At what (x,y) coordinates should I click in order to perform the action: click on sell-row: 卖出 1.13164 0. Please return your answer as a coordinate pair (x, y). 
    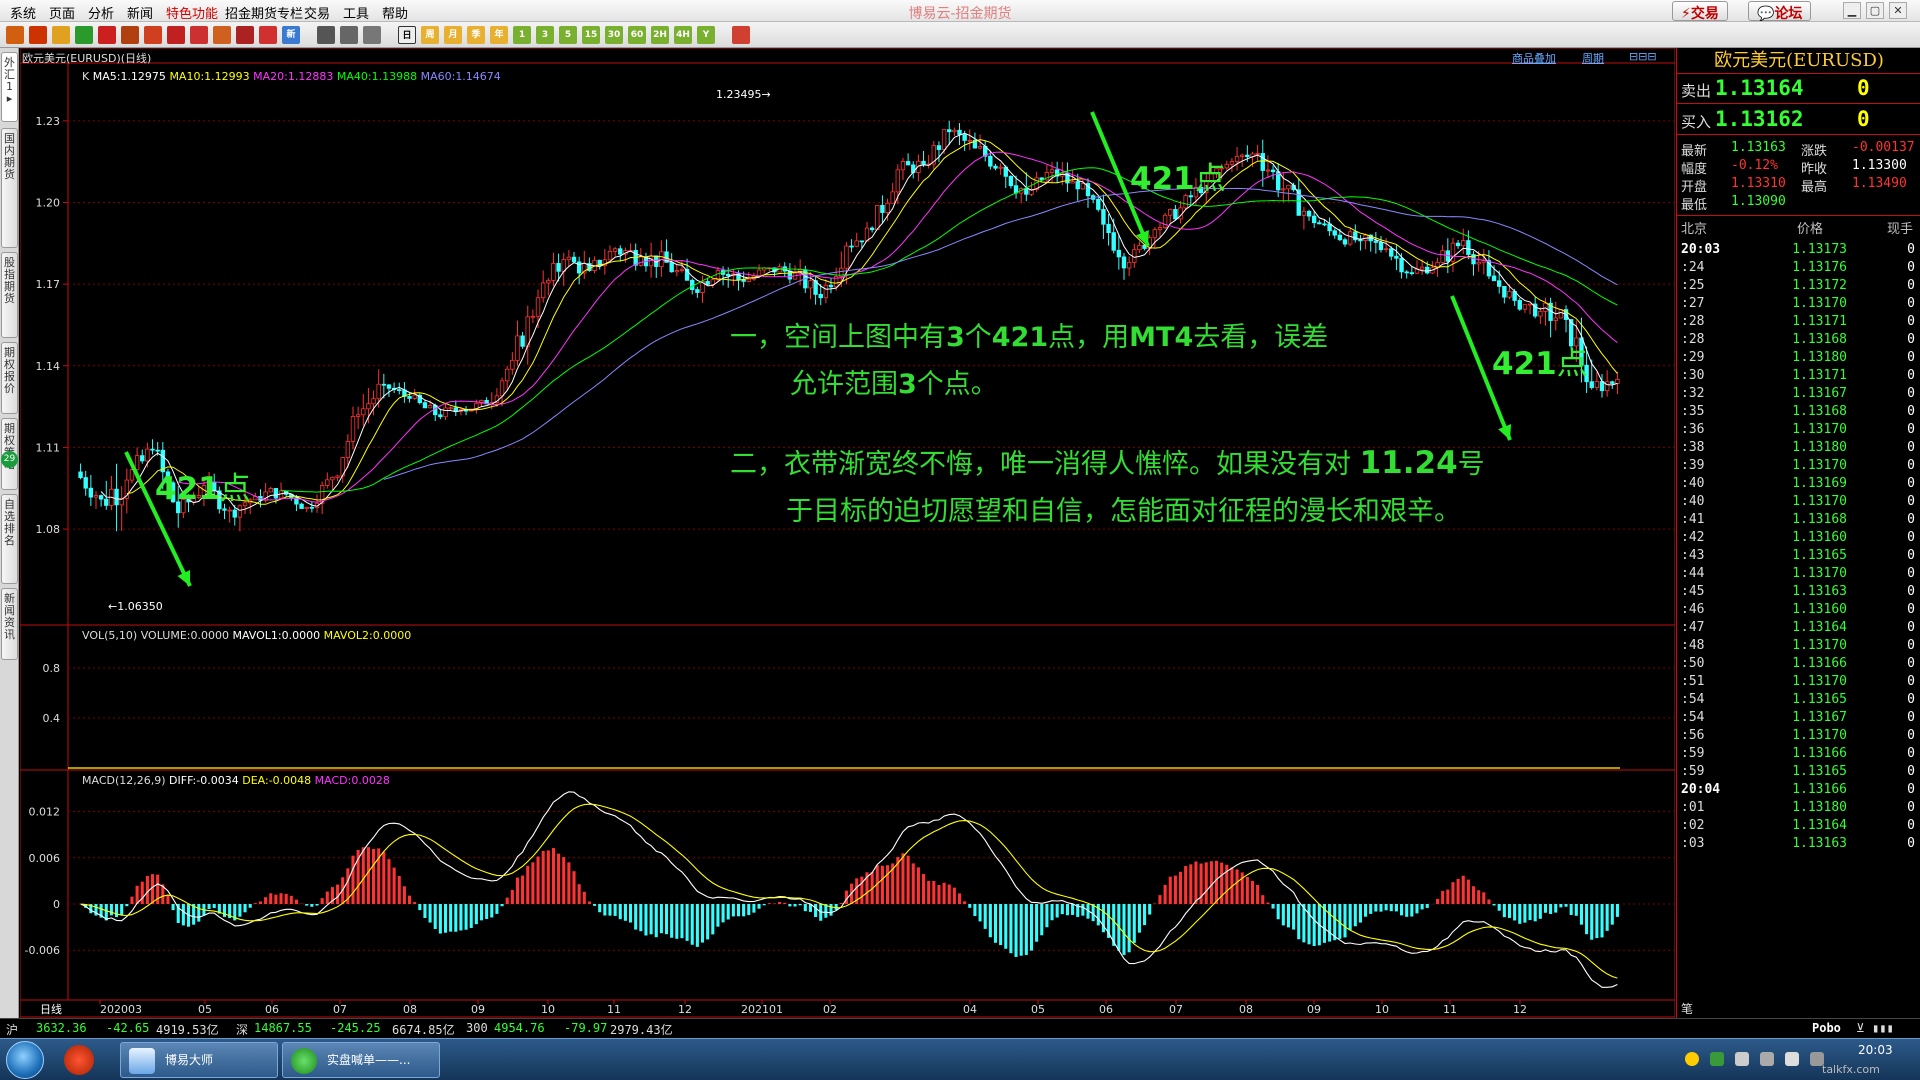
    Looking at the image, I should click on (1798, 89).